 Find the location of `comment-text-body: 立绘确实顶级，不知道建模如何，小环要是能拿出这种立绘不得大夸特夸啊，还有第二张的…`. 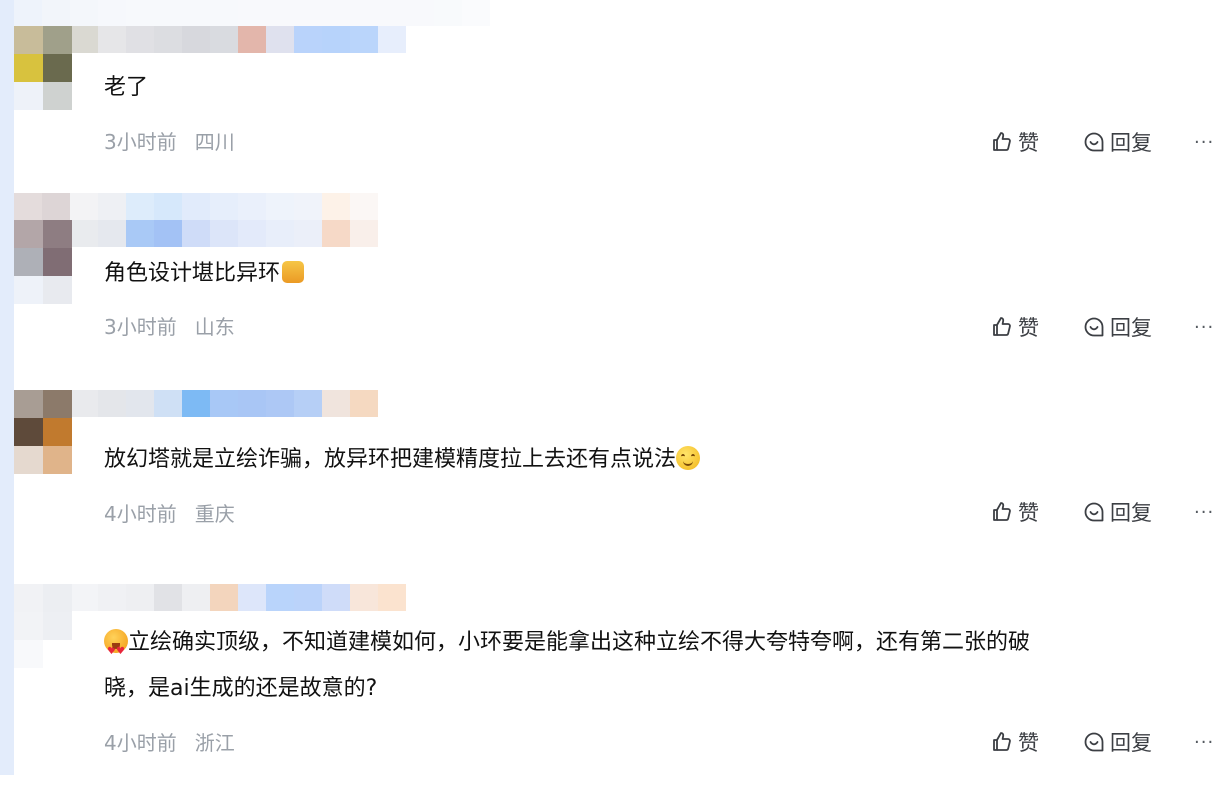

comment-text-body: 立绘确实顶级，不知道建模如何，小环要是能拿出这种立绘不得大夸特夸啊，还有第二张的… is located at coordinates (579, 642).